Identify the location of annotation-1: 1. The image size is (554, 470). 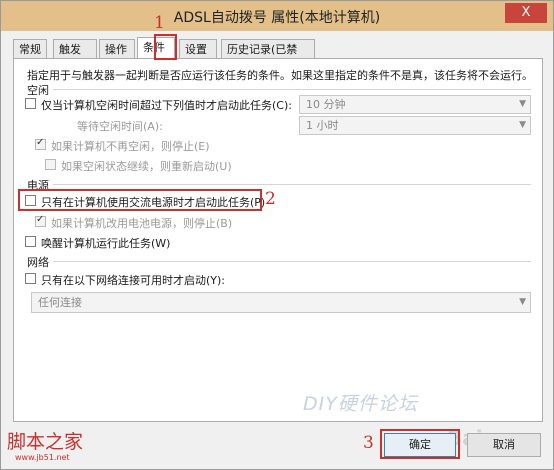
(159, 23).